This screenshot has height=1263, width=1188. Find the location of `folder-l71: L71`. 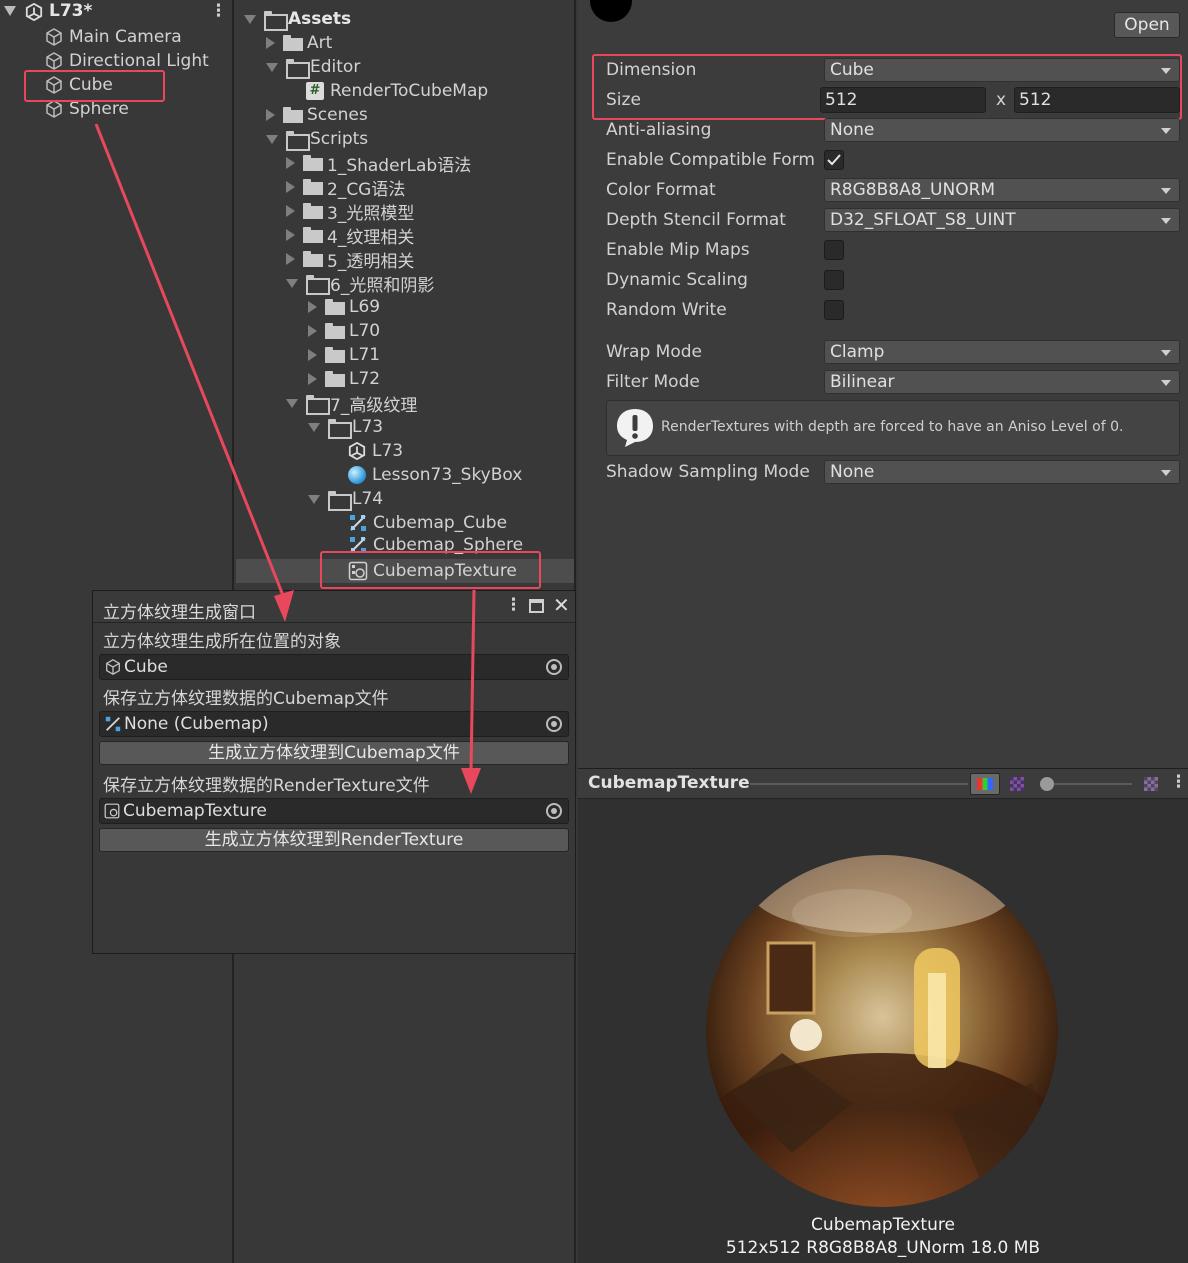

folder-l71: L71 is located at coordinates (344, 355).